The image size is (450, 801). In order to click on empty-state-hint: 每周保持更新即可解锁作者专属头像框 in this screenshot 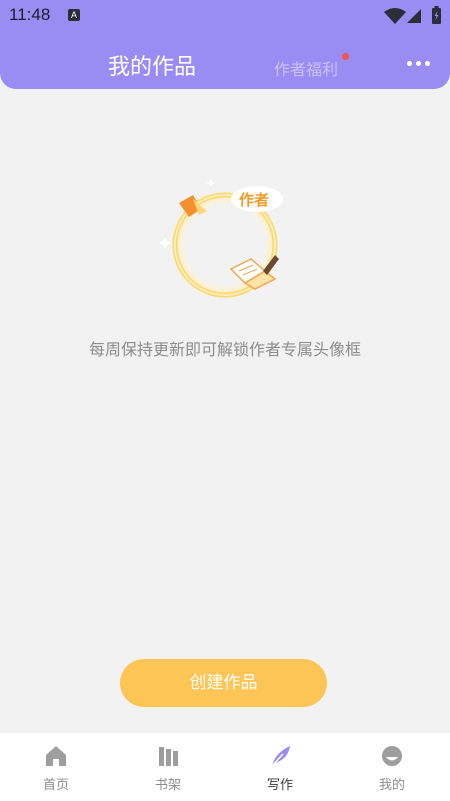, I will do `click(224, 349)`.